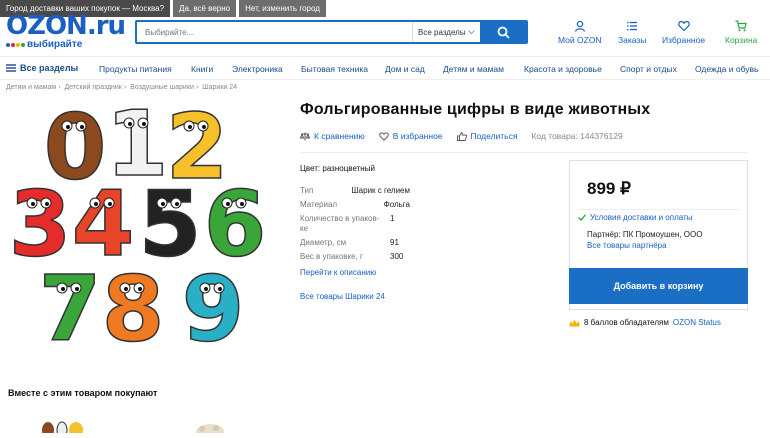  I want to click on city-confirm-button: Да, всё верно, so click(205, 8).